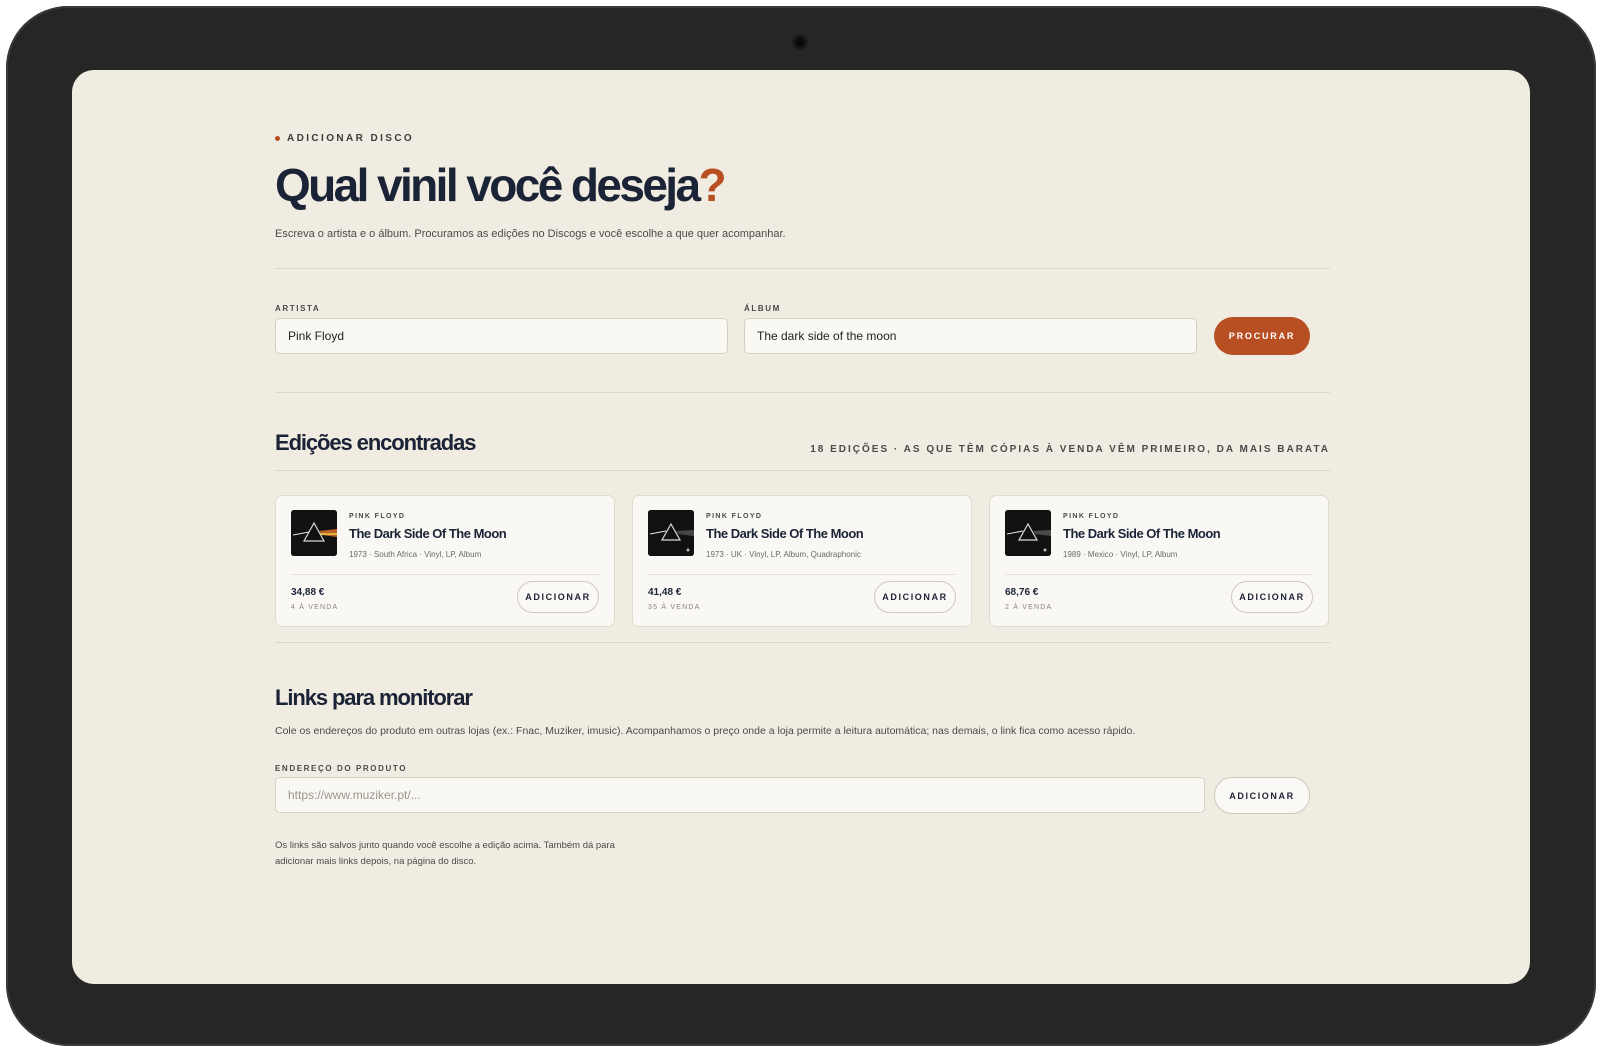 This screenshot has width=1600, height=1052. I want to click on edition-details: 1973 · South Africa · Vinyl, LP, Album, so click(415, 554).